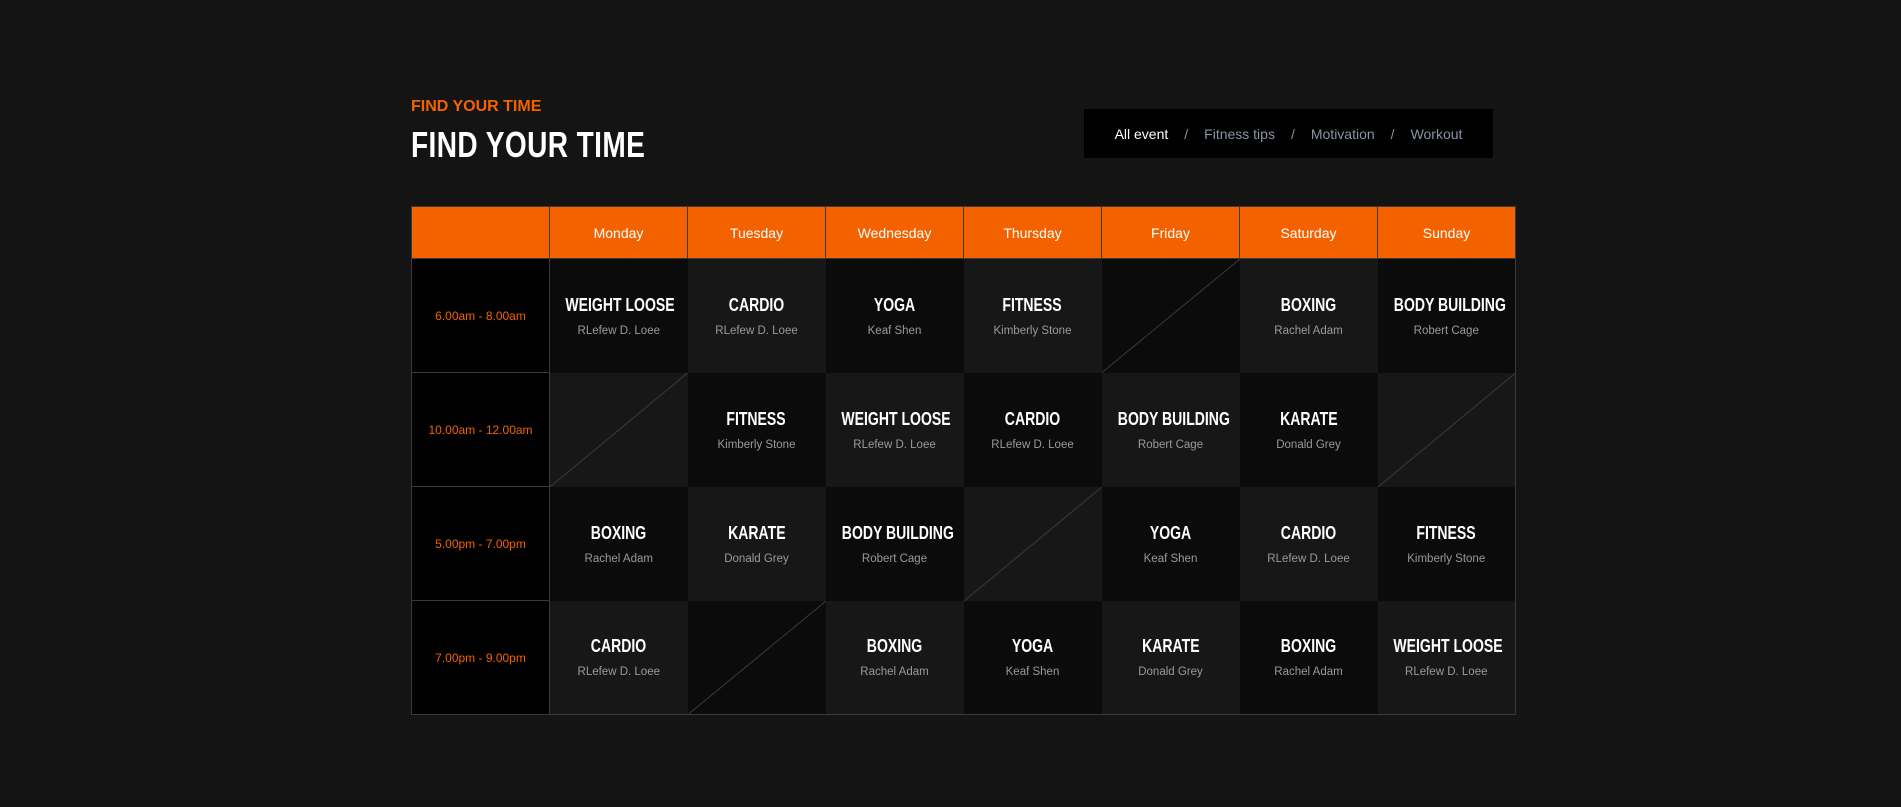 This screenshot has width=1901, height=807. What do you see at coordinates (476, 106) in the screenshot?
I see `section-subtitle: FIND YOUR TIME` at bounding box center [476, 106].